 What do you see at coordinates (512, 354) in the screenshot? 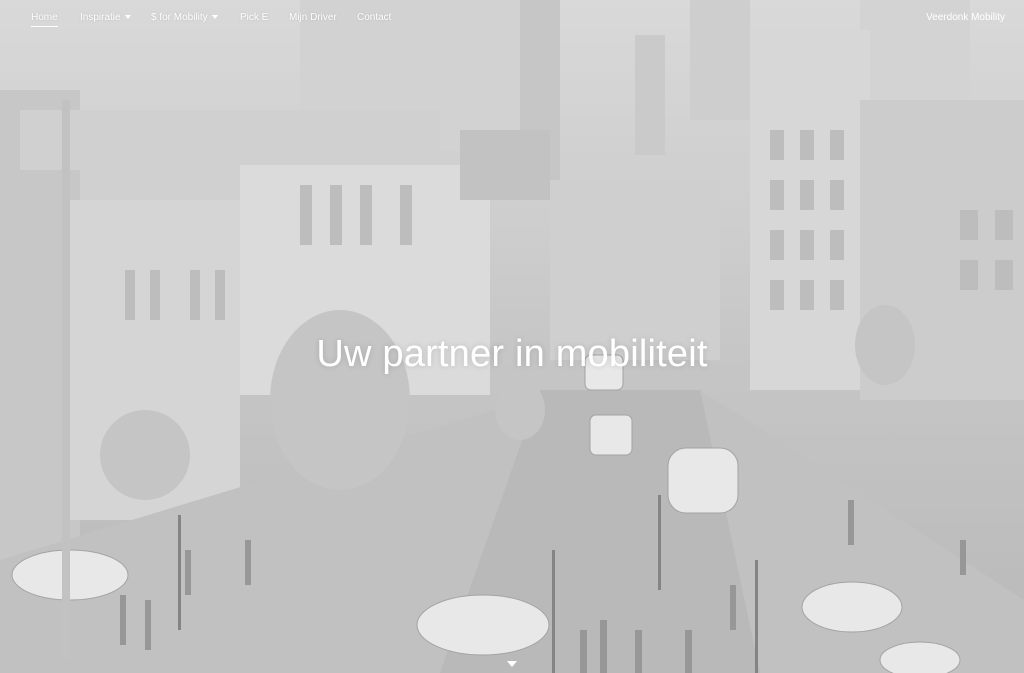
I see `hero-headline: Uw partner in mobiliteit` at bounding box center [512, 354].